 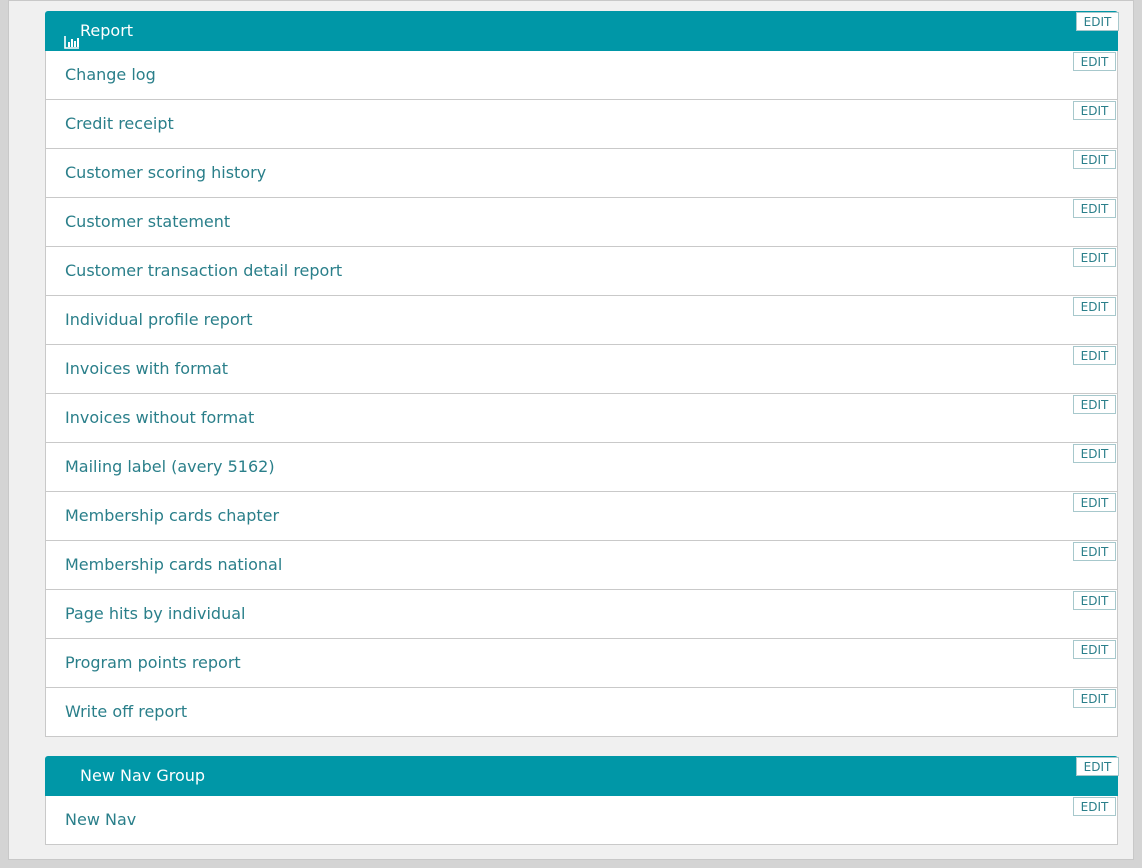 I want to click on nav-item-link: Customer transaction detail report, so click(x=203, y=271).